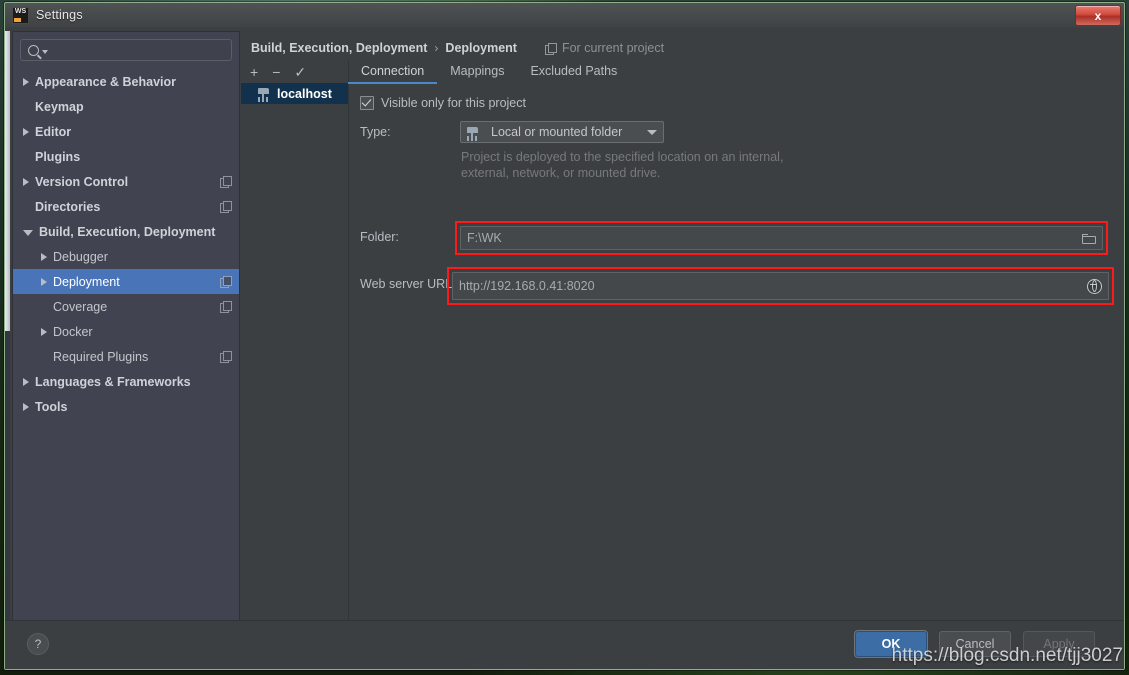  Describe the element at coordinates (379, 237) in the screenshot. I see `folder-label: Folder:` at that location.